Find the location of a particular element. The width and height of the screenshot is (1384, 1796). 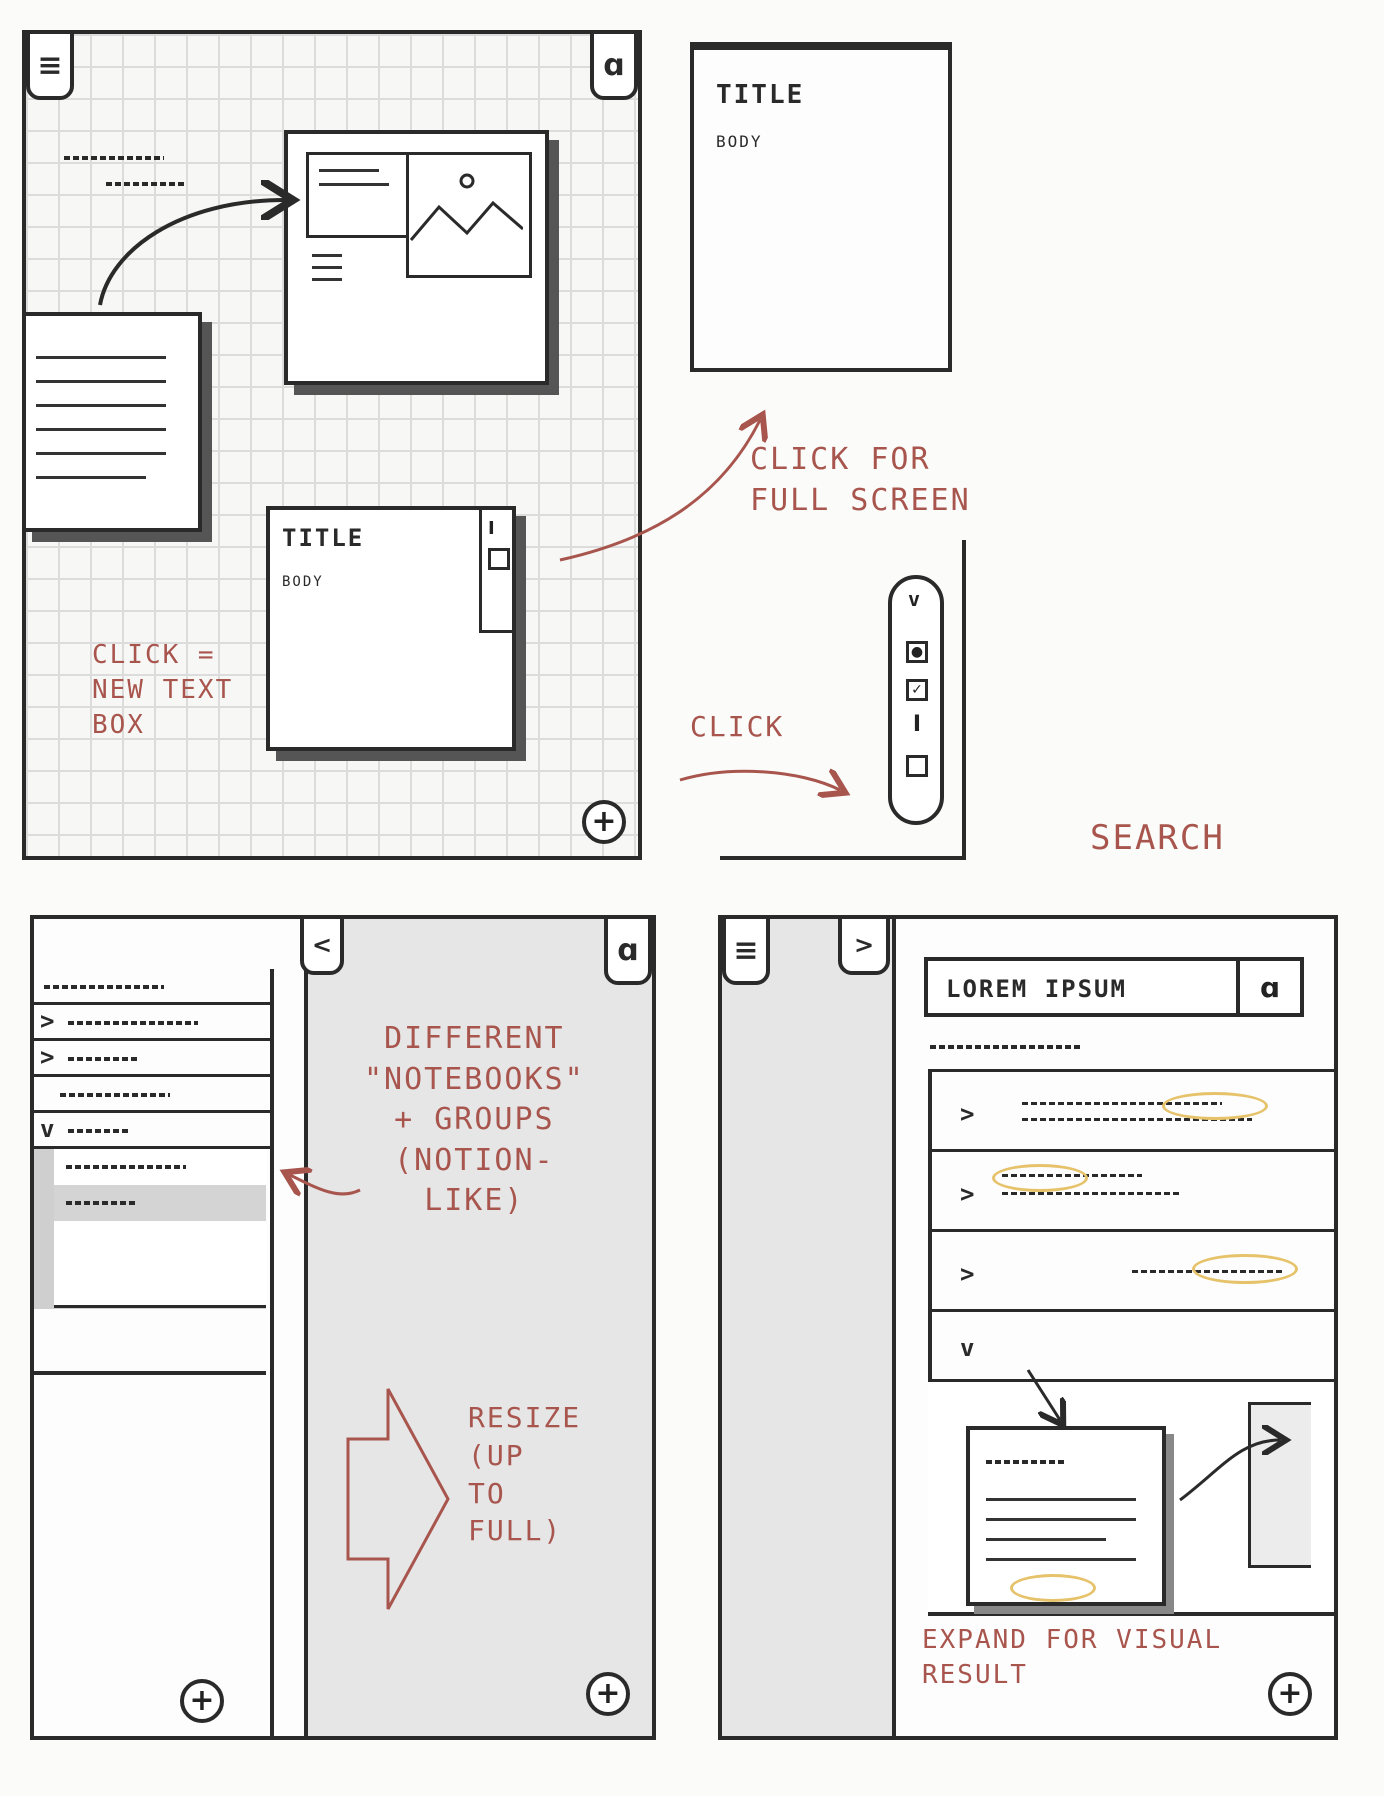

note-click-new-text-box: CLICK = NEW TEXT BOX is located at coordinates (163, 690).